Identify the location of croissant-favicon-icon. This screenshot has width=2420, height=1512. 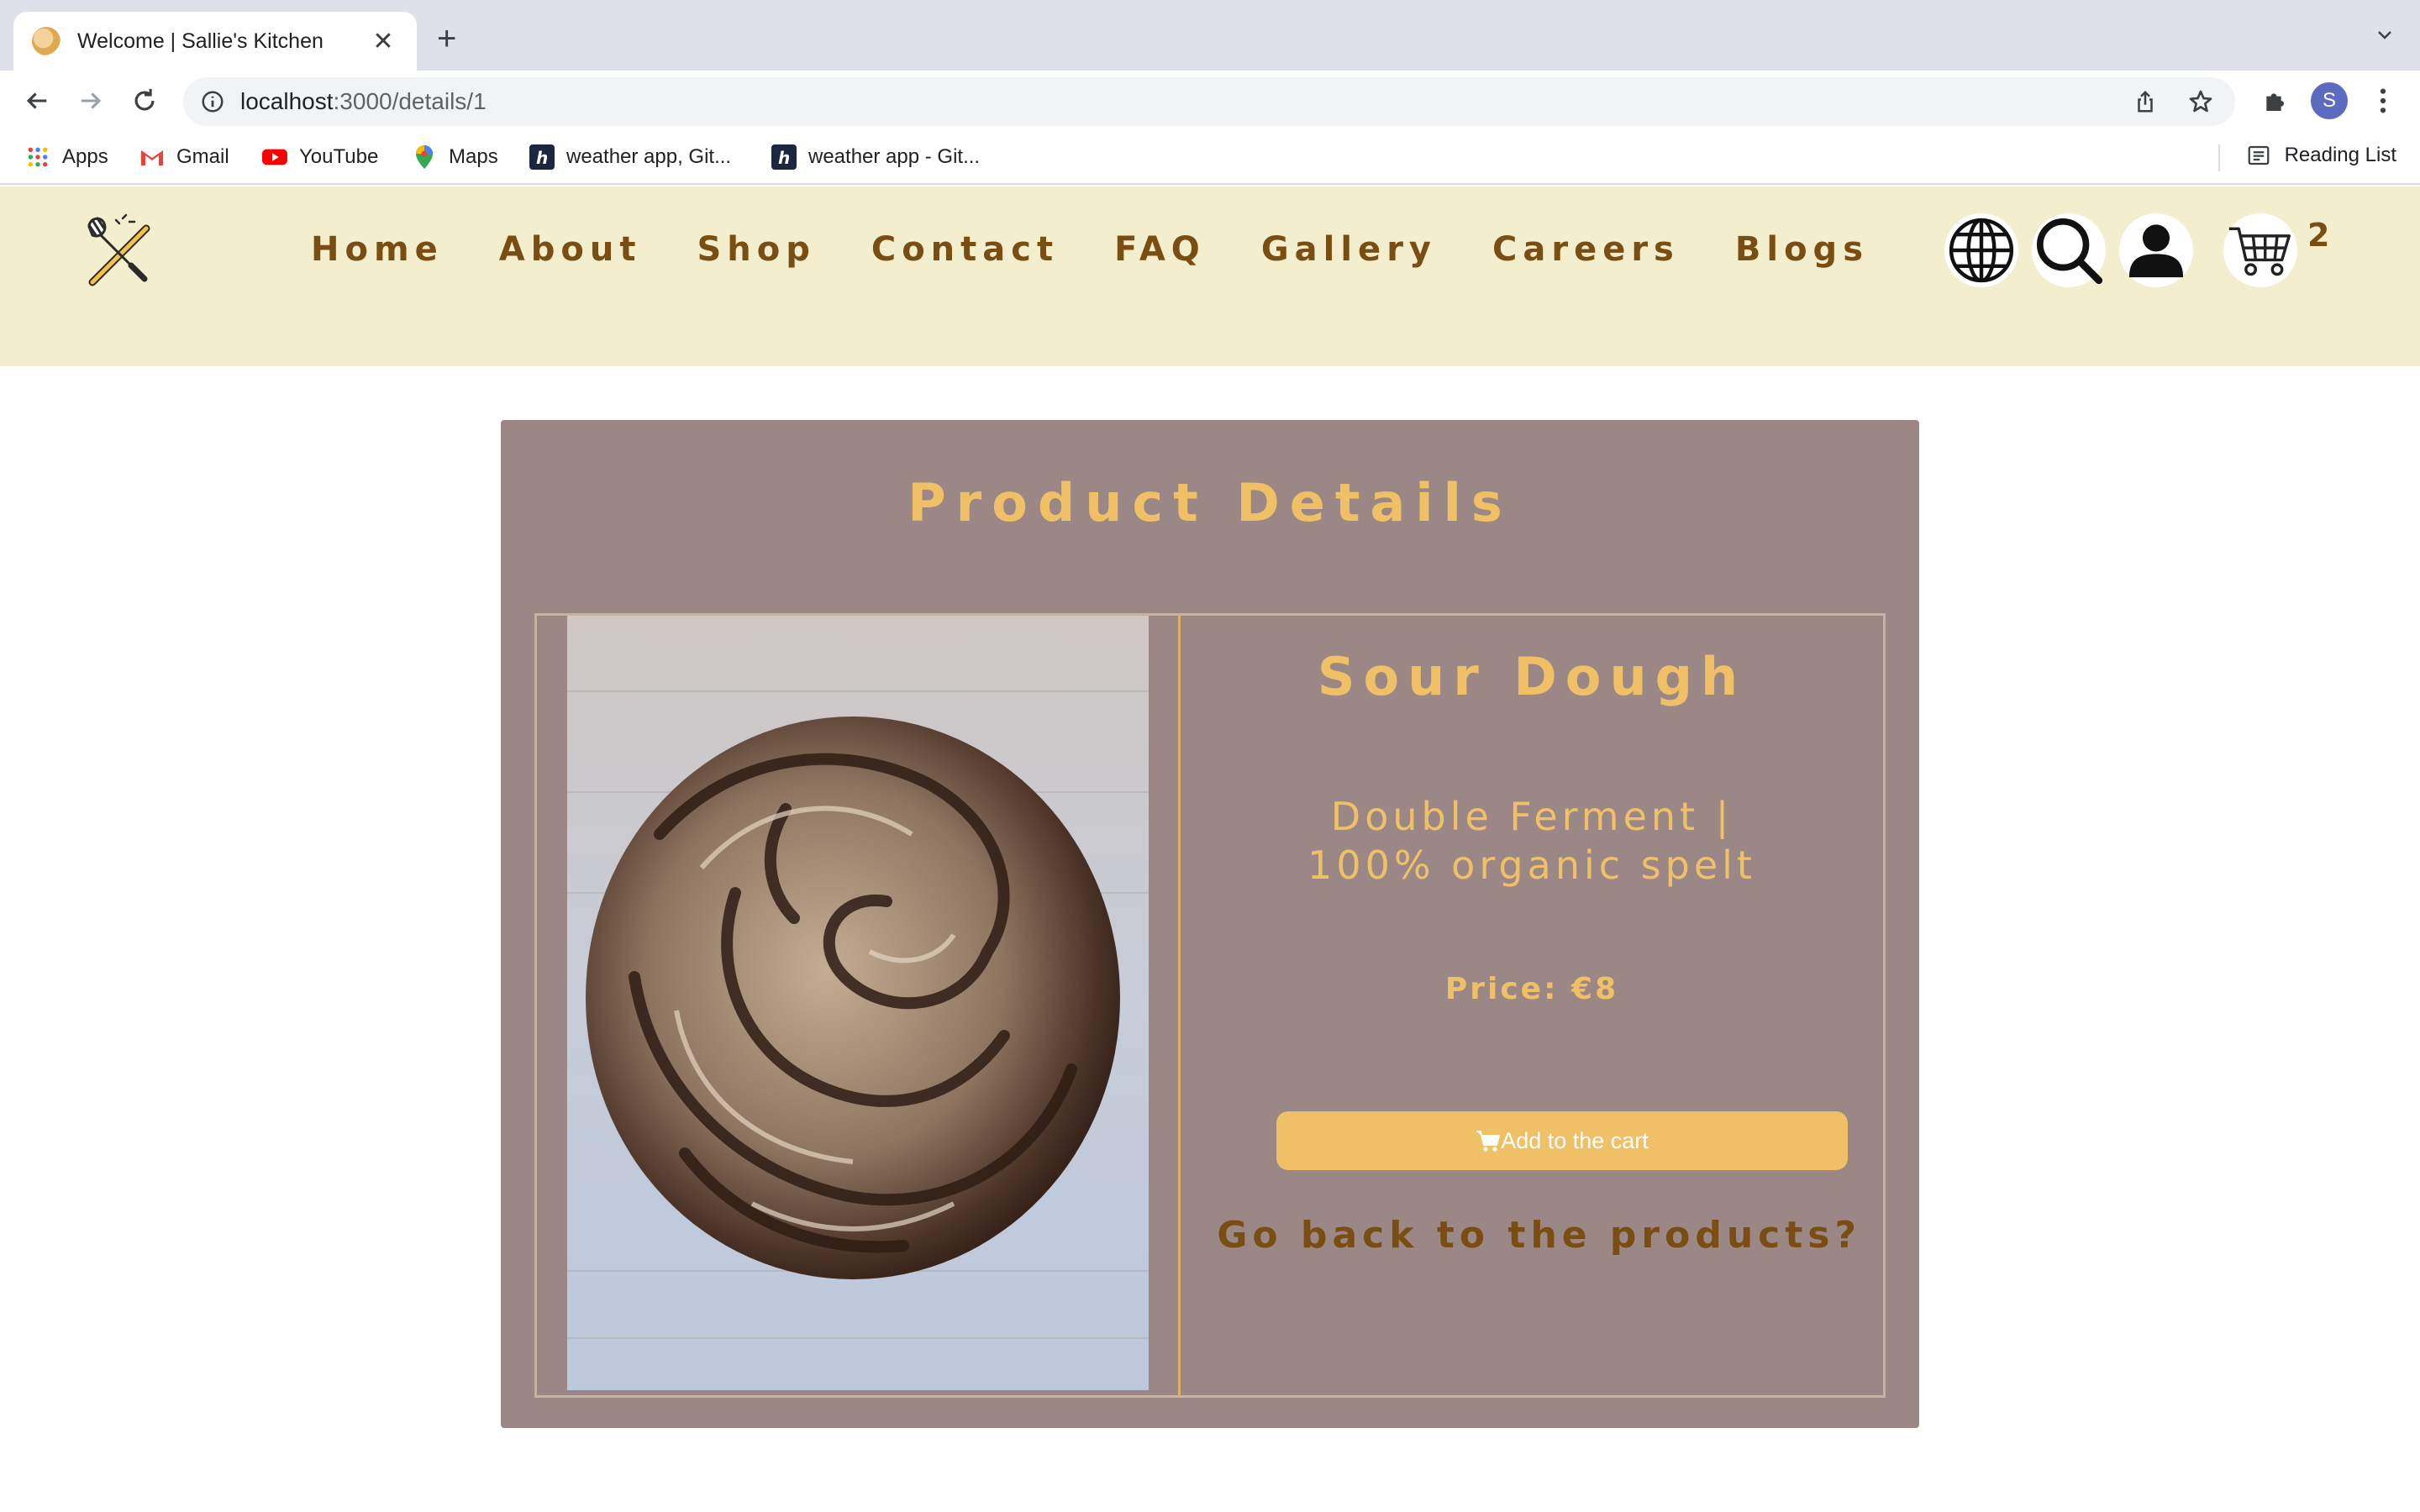
(46, 41).